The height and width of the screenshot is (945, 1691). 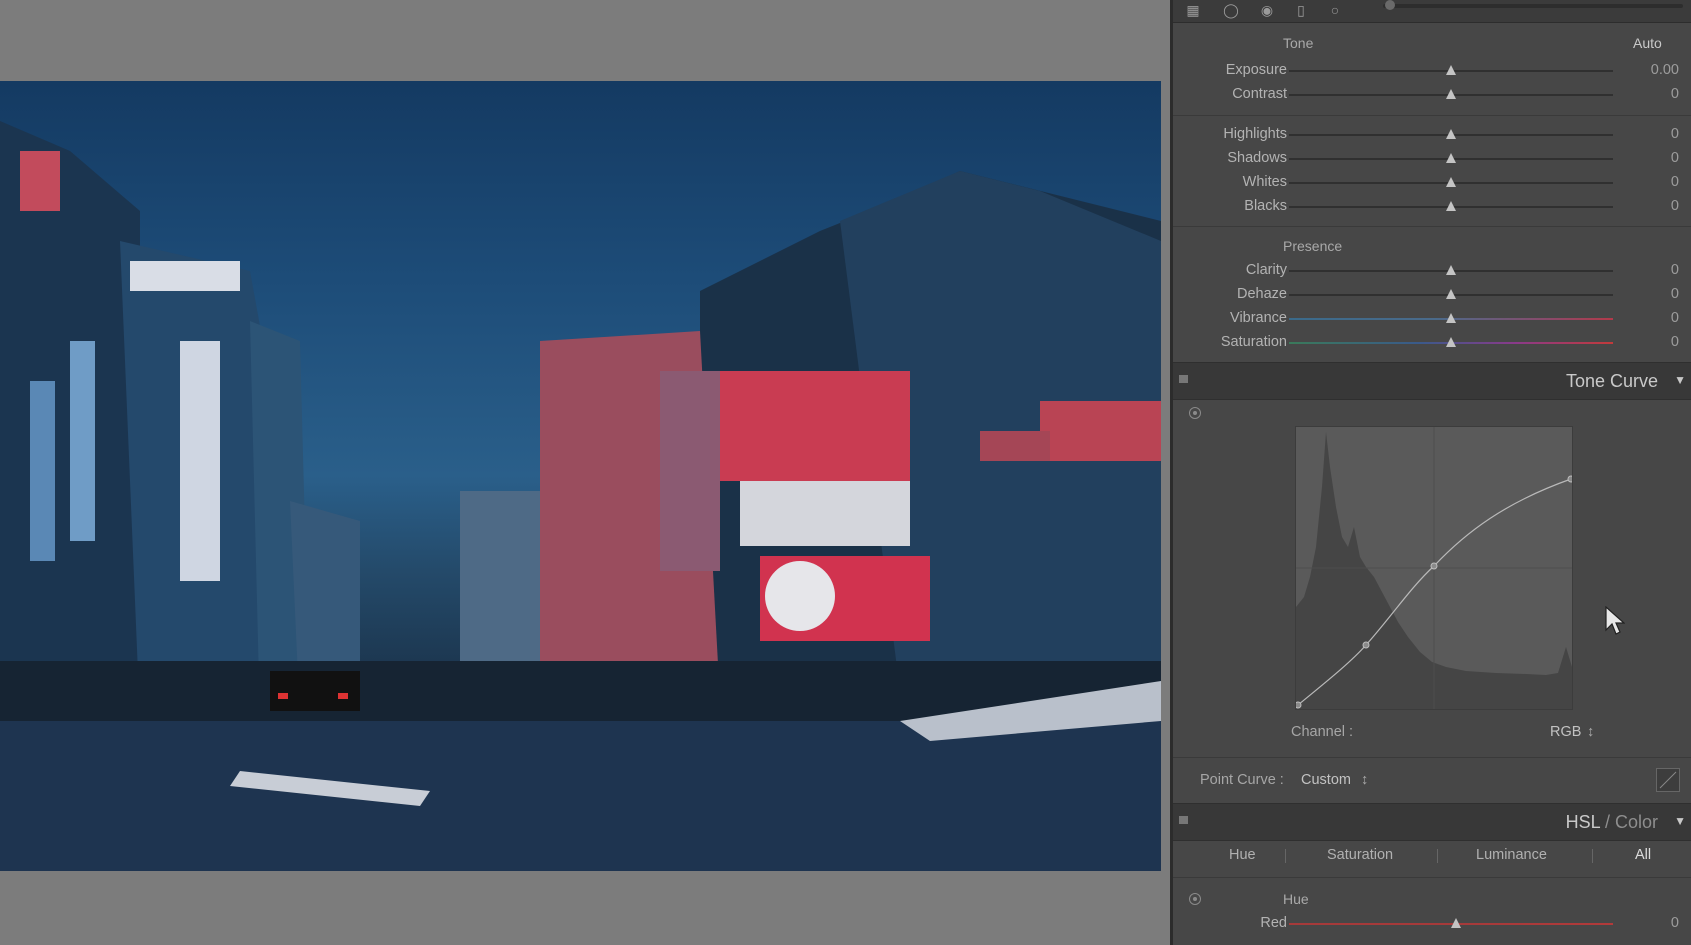 What do you see at coordinates (1253, 342) in the screenshot?
I see `slider-label: Saturation` at bounding box center [1253, 342].